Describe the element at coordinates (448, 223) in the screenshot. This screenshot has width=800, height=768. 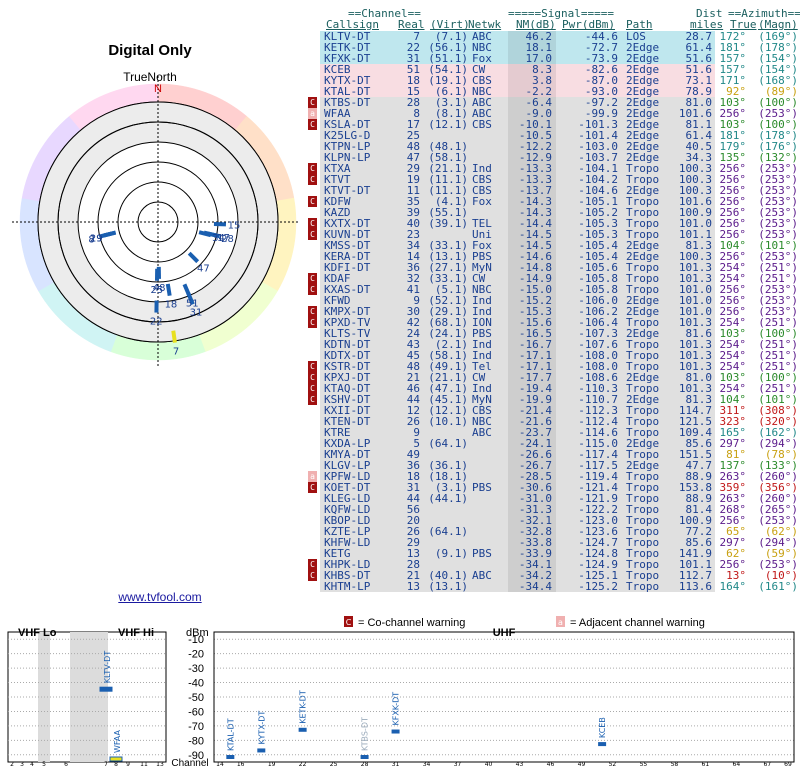
I see `cell-virt: (39.1)` at that location.